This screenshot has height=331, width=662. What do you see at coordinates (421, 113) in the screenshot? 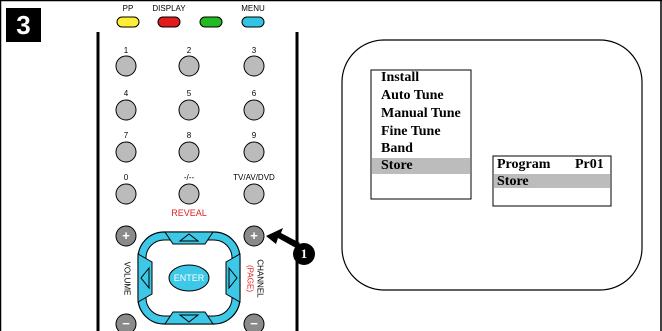
I see `menu-item-manual-tune: Manual Tune` at bounding box center [421, 113].